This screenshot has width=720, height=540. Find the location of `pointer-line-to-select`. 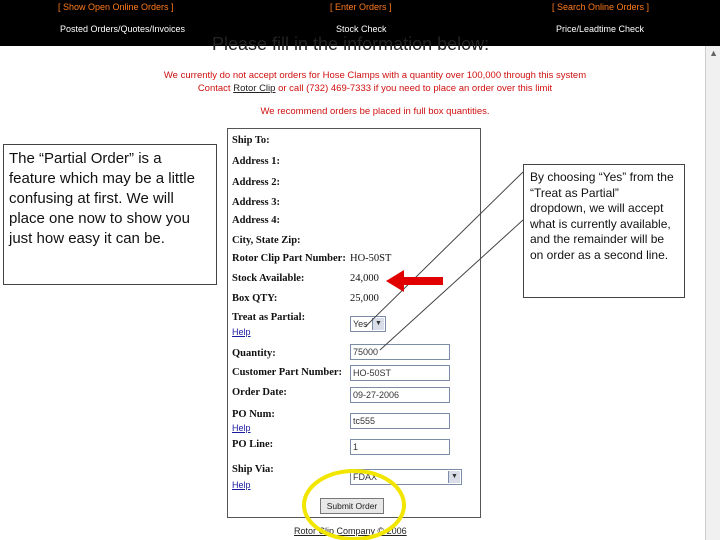

pointer-line-to-select is located at coordinates (444, 249).